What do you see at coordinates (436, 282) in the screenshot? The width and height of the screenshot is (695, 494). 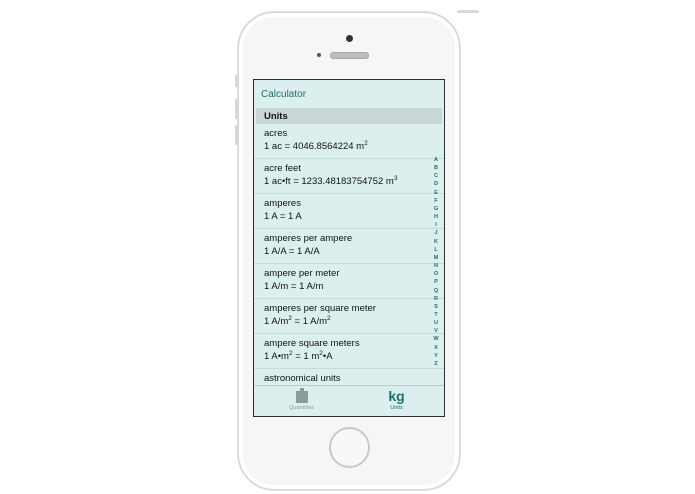 I see `index-letter: P` at bounding box center [436, 282].